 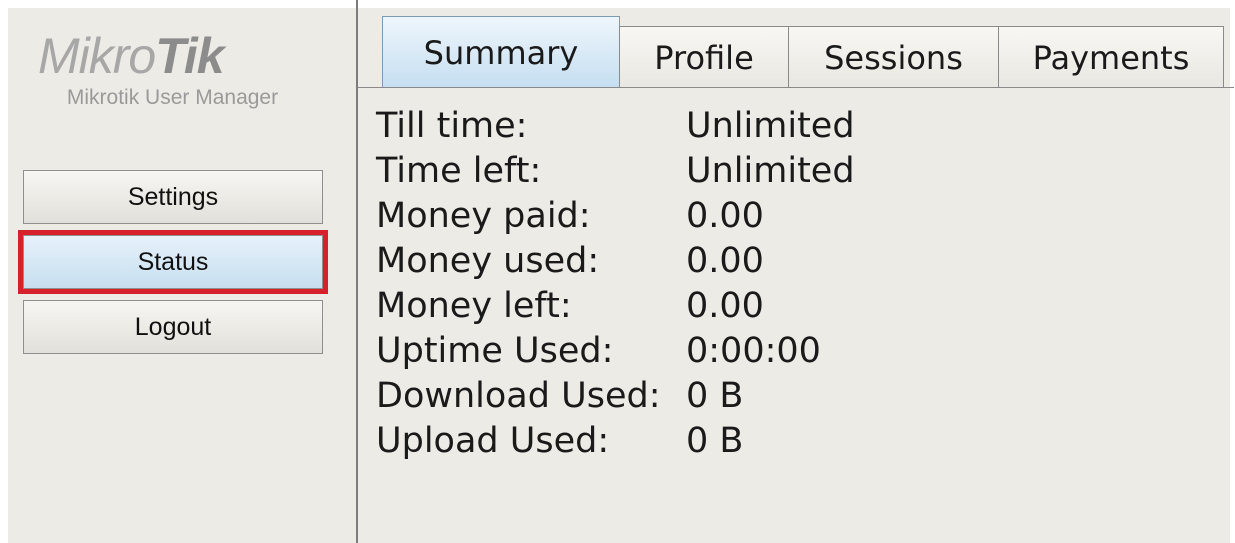 What do you see at coordinates (615, 306) in the screenshot?
I see `summary-row: Money left: 0.00` at bounding box center [615, 306].